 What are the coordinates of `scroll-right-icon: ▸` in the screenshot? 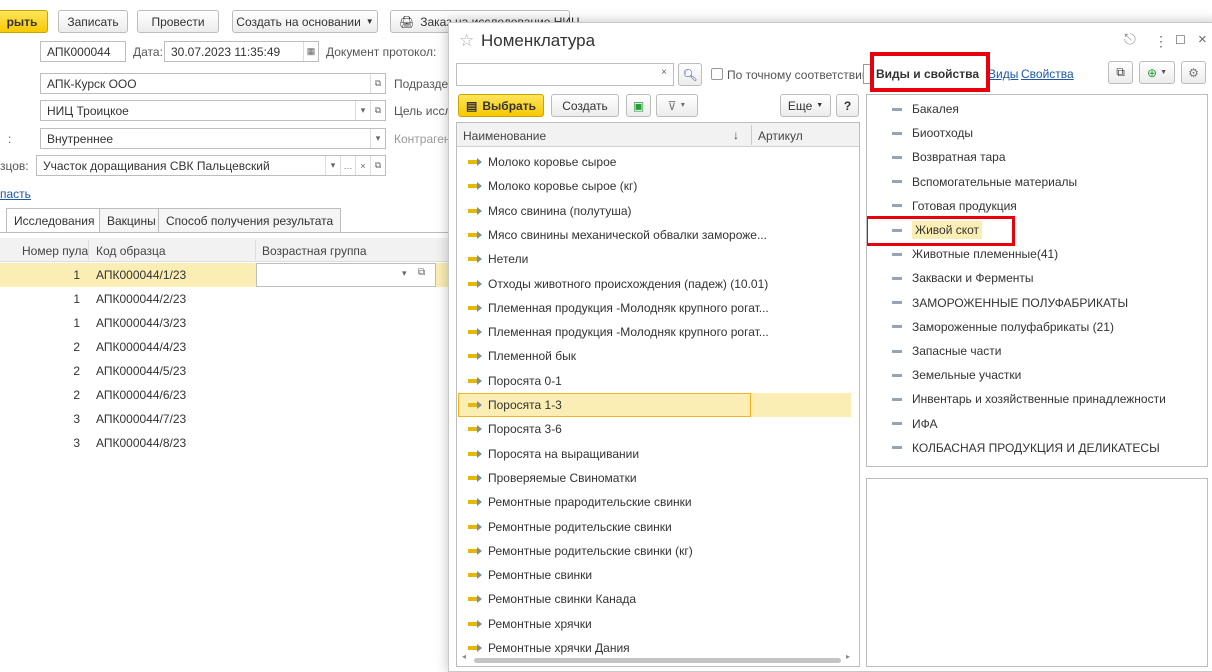 It's located at (848, 656).